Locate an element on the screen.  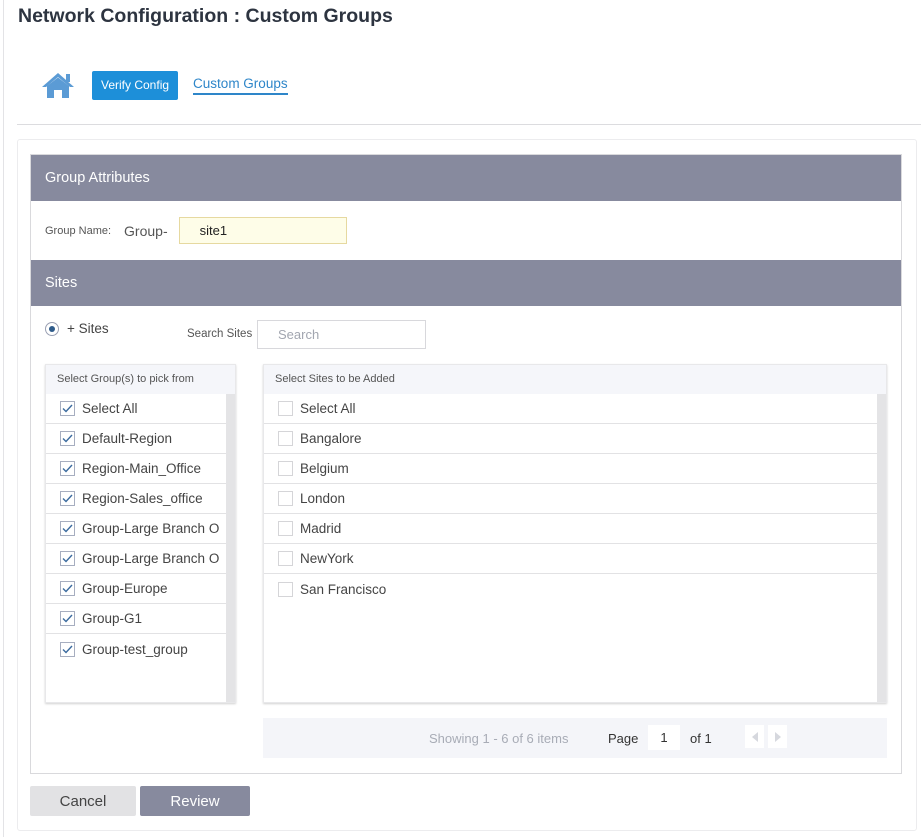
group-list-item: Region-Sales_office is located at coordinates (136, 499).